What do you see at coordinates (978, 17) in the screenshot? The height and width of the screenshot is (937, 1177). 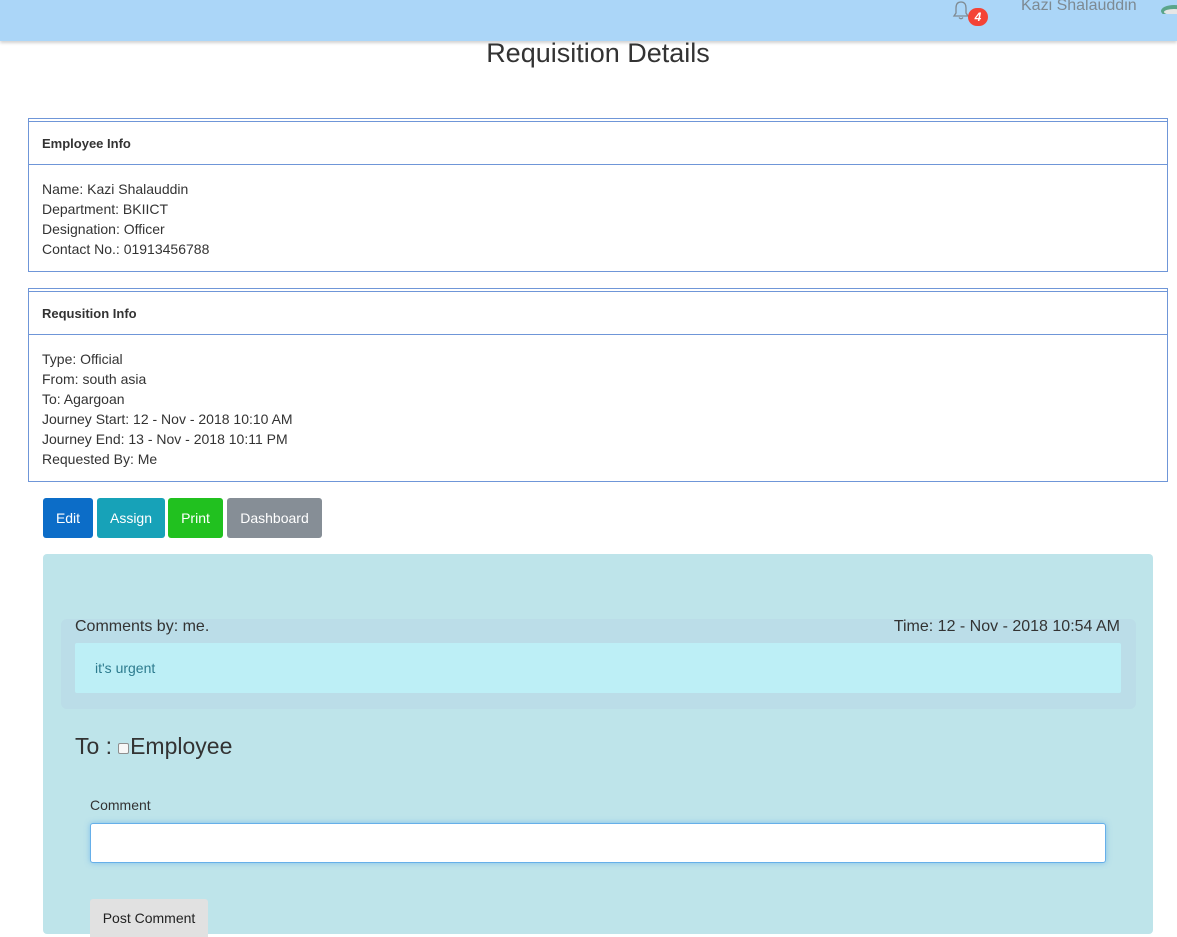 I see `notification-count-badge: 4` at bounding box center [978, 17].